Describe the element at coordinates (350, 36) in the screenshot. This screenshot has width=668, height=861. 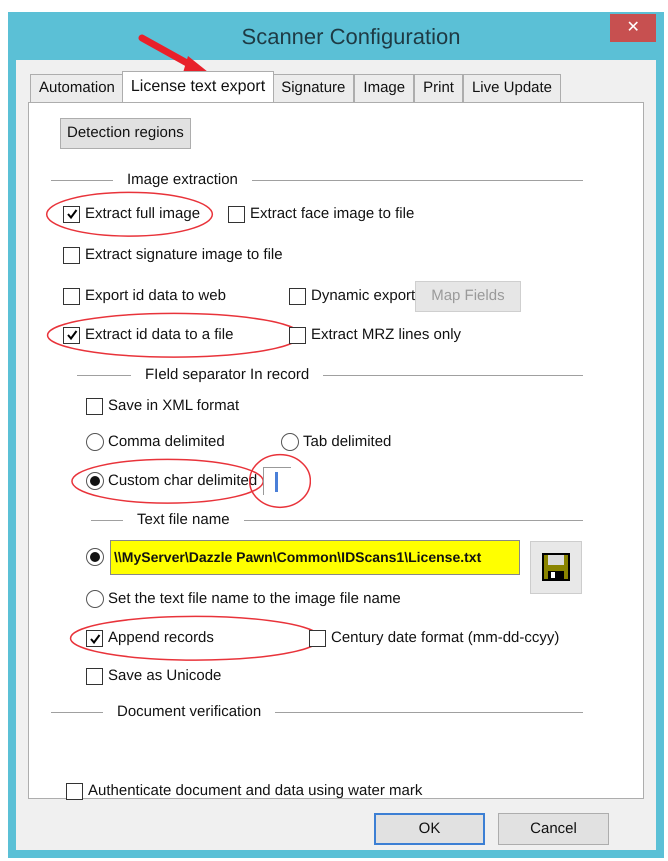
I see `window-title: Scanner Configuration` at that location.